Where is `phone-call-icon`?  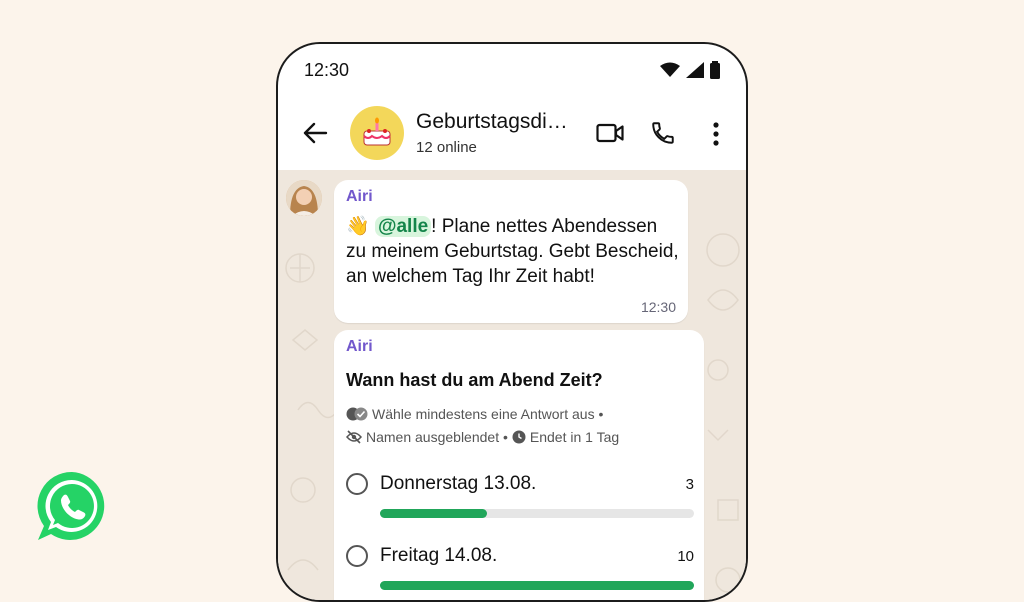 phone-call-icon is located at coordinates (663, 133).